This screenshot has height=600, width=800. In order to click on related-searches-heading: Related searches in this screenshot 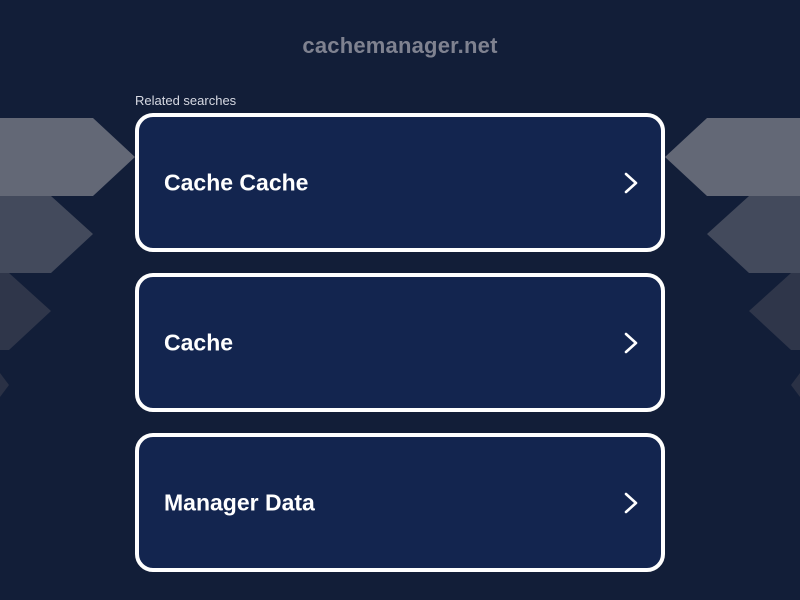, I will do `click(186, 100)`.